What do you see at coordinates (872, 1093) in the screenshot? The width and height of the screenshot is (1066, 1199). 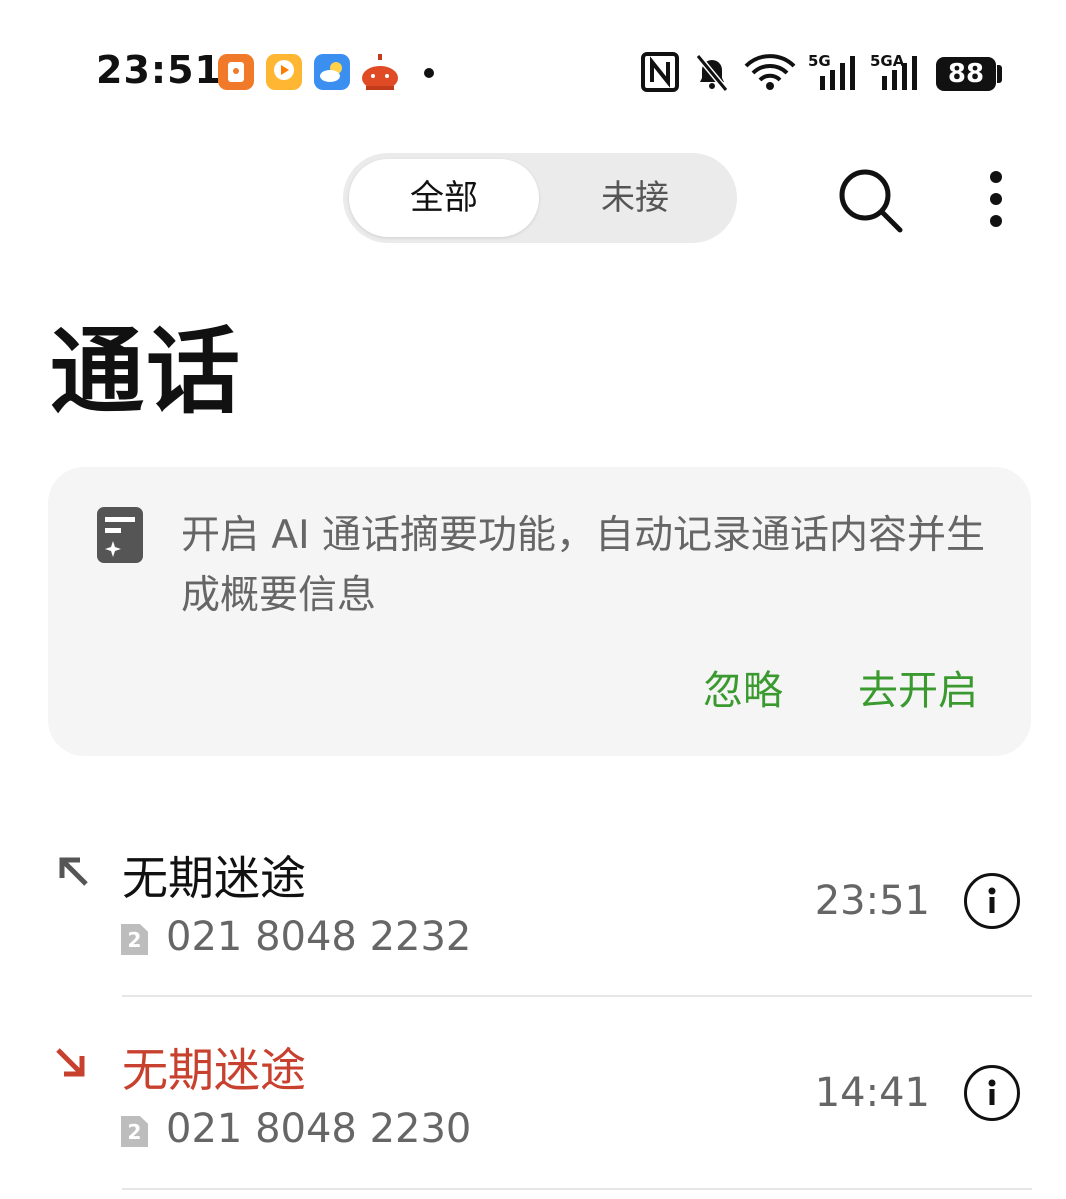 I see `call-time: 14:41` at bounding box center [872, 1093].